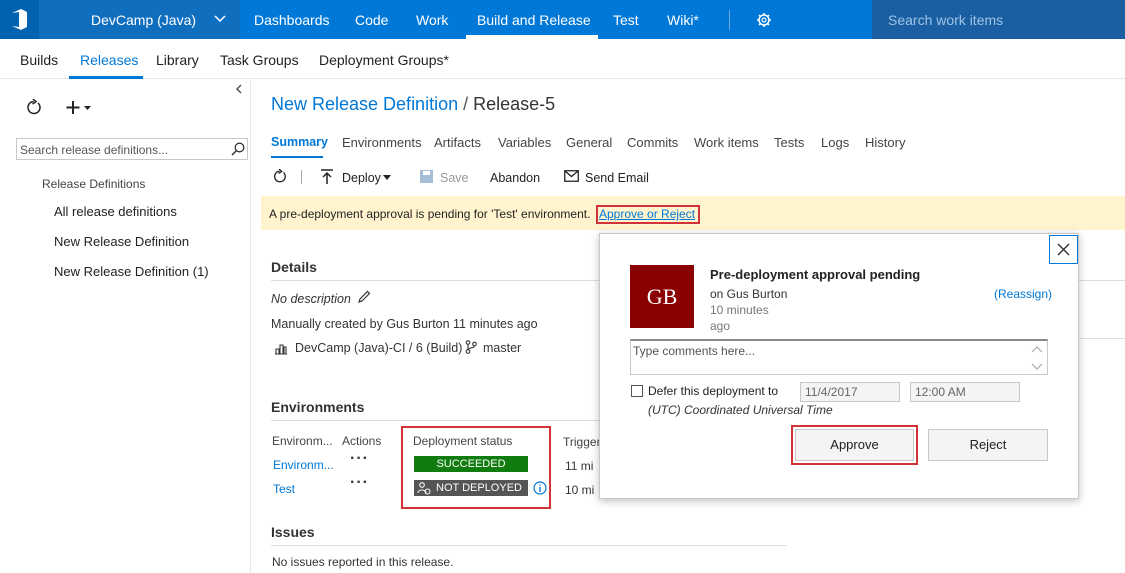  I want to click on abandon-button: Abandon, so click(515, 178).